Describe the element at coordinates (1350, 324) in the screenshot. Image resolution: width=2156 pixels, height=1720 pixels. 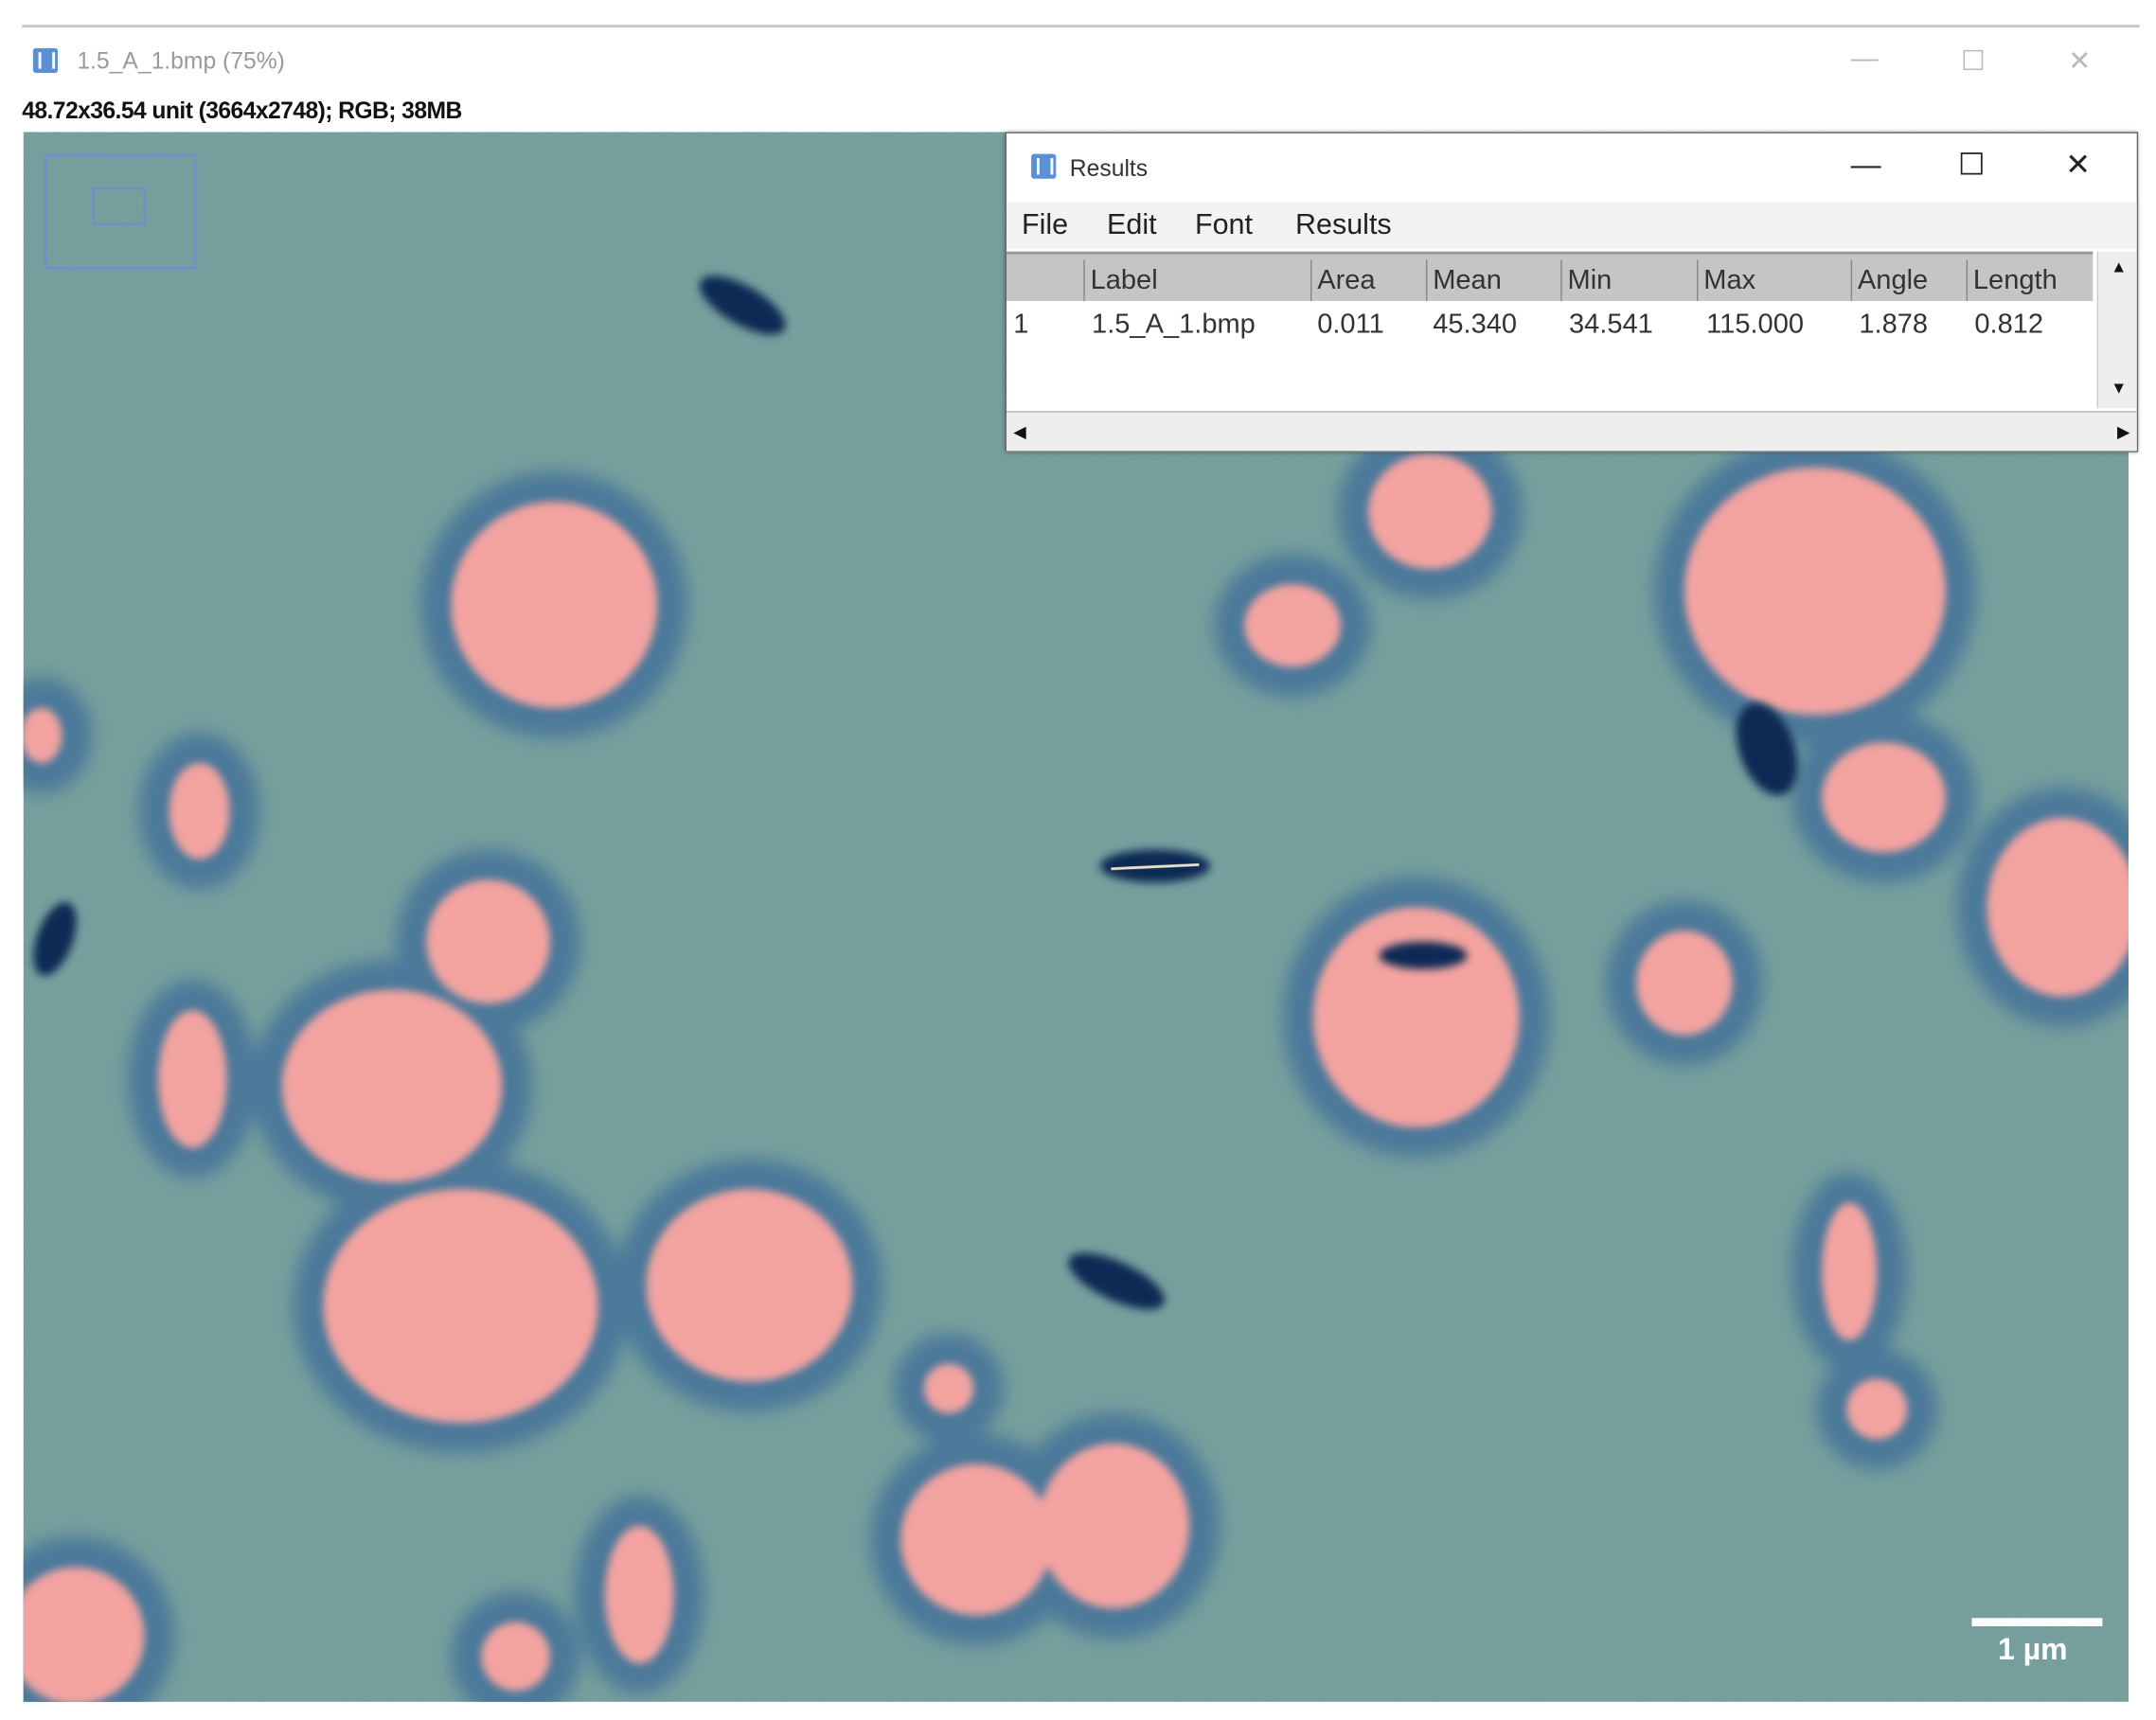
I see `cell-area: 0.011` at that location.